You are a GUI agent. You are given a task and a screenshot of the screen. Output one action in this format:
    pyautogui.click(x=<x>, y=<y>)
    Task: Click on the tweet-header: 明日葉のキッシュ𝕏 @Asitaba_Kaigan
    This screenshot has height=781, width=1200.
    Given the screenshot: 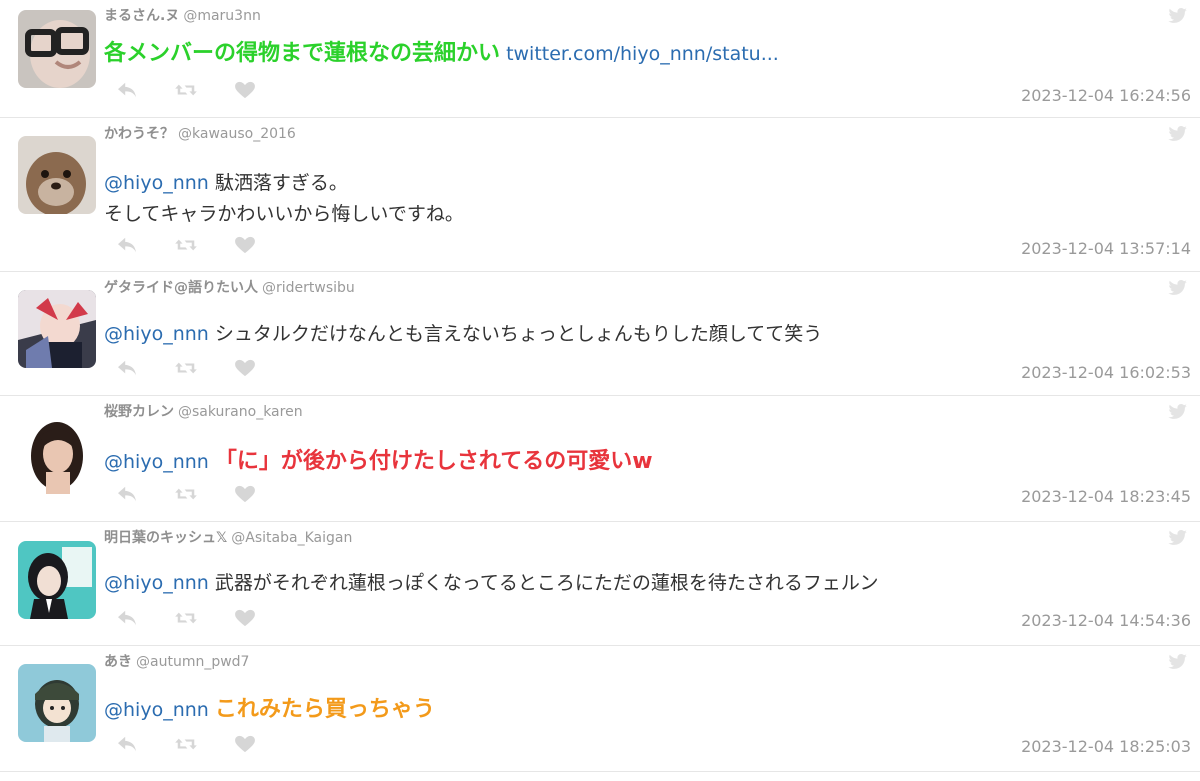 What is the action you would take?
    pyautogui.click(x=228, y=538)
    